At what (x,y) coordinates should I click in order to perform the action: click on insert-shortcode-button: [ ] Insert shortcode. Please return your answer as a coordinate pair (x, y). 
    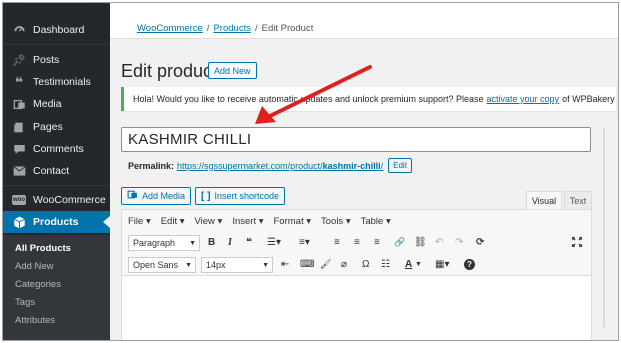
    Looking at the image, I should click on (240, 196).